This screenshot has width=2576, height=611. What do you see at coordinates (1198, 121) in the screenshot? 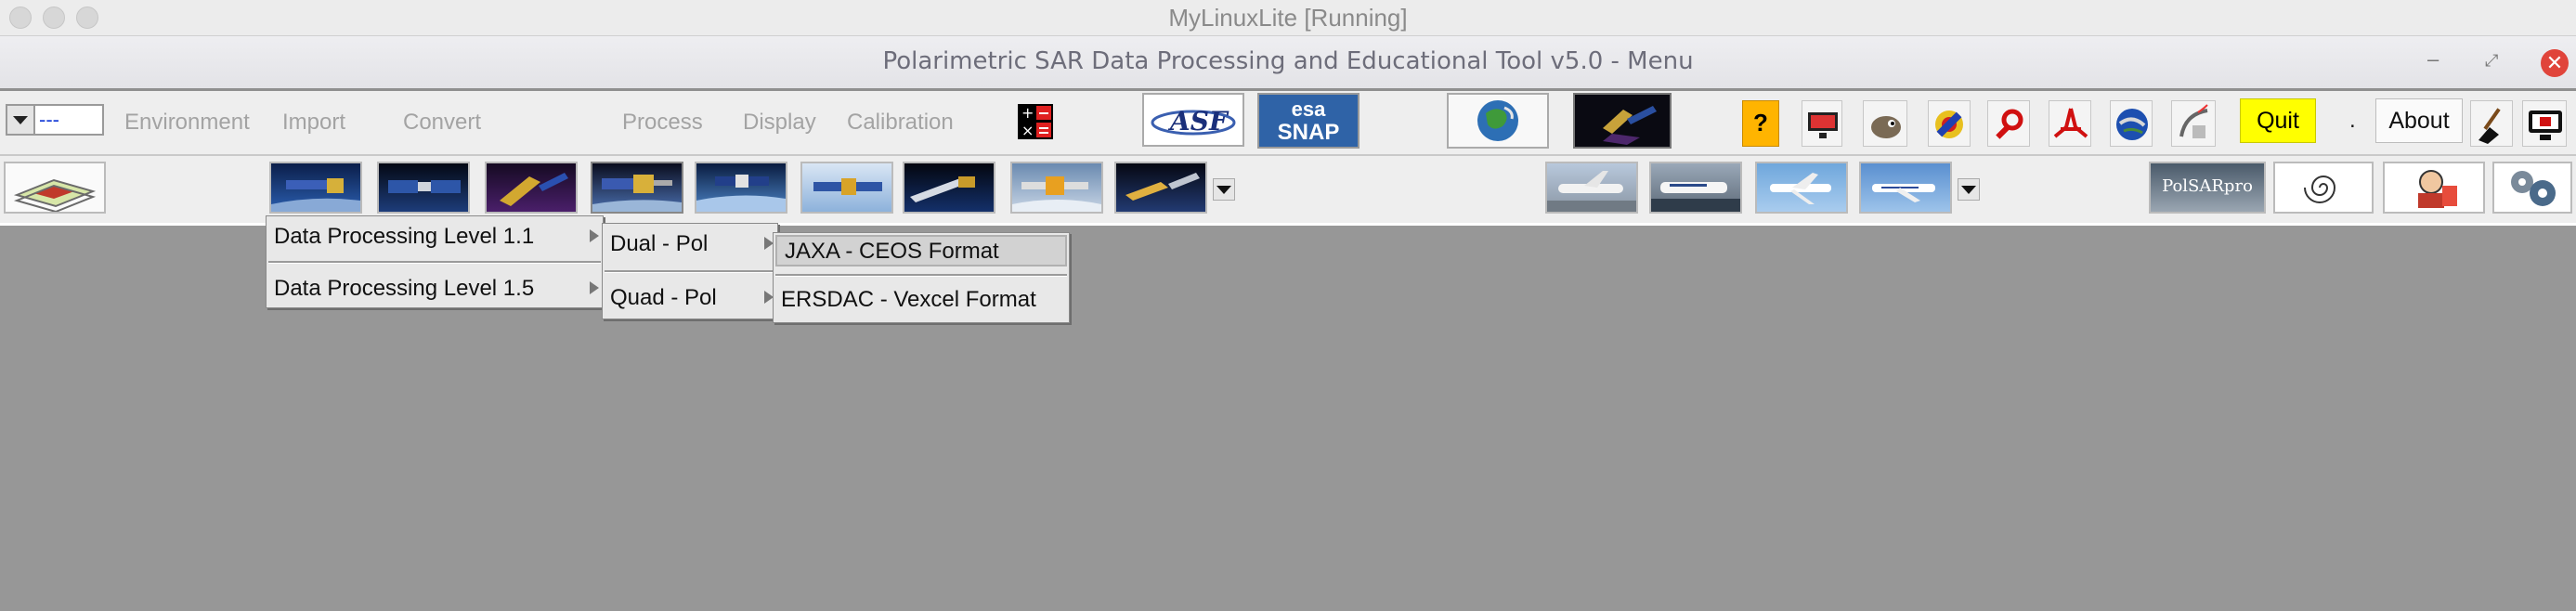
I see `asf-label: ASF` at bounding box center [1198, 121].